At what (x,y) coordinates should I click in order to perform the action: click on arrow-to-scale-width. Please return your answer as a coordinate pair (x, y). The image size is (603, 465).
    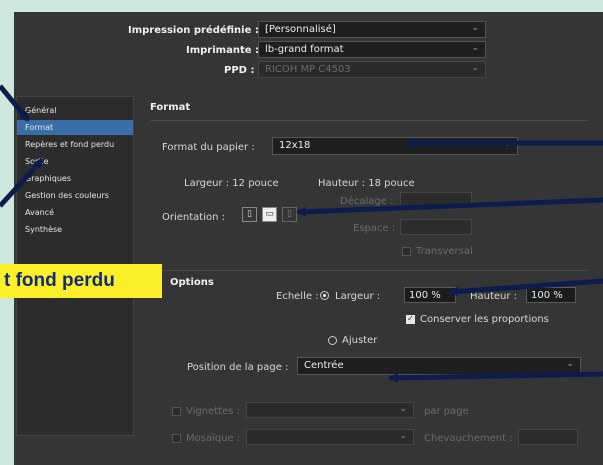
    Looking at the image, I should click on (525, 287).